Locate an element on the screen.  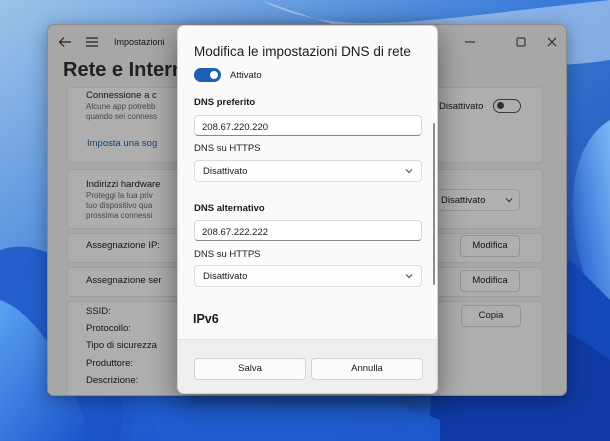
cancel-button: Annulla is located at coordinates (367, 369).